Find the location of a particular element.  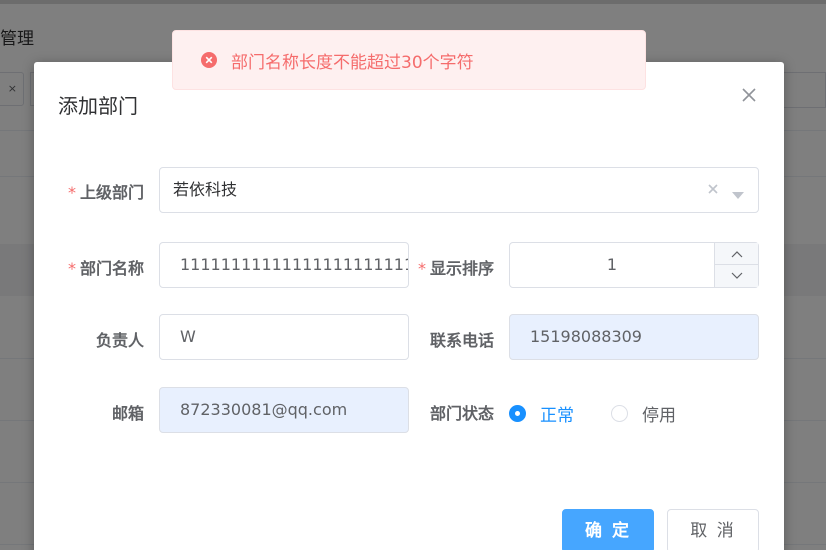

dept-name-label: * 部门名称 is located at coordinates (105, 268).